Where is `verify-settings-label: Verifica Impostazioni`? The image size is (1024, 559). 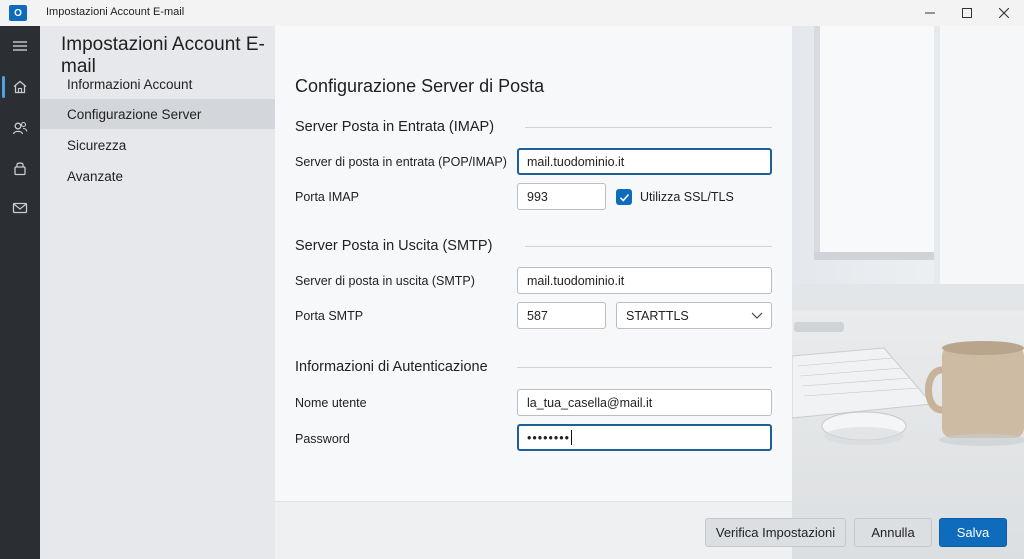 verify-settings-label: Verifica Impostazioni is located at coordinates (775, 532).